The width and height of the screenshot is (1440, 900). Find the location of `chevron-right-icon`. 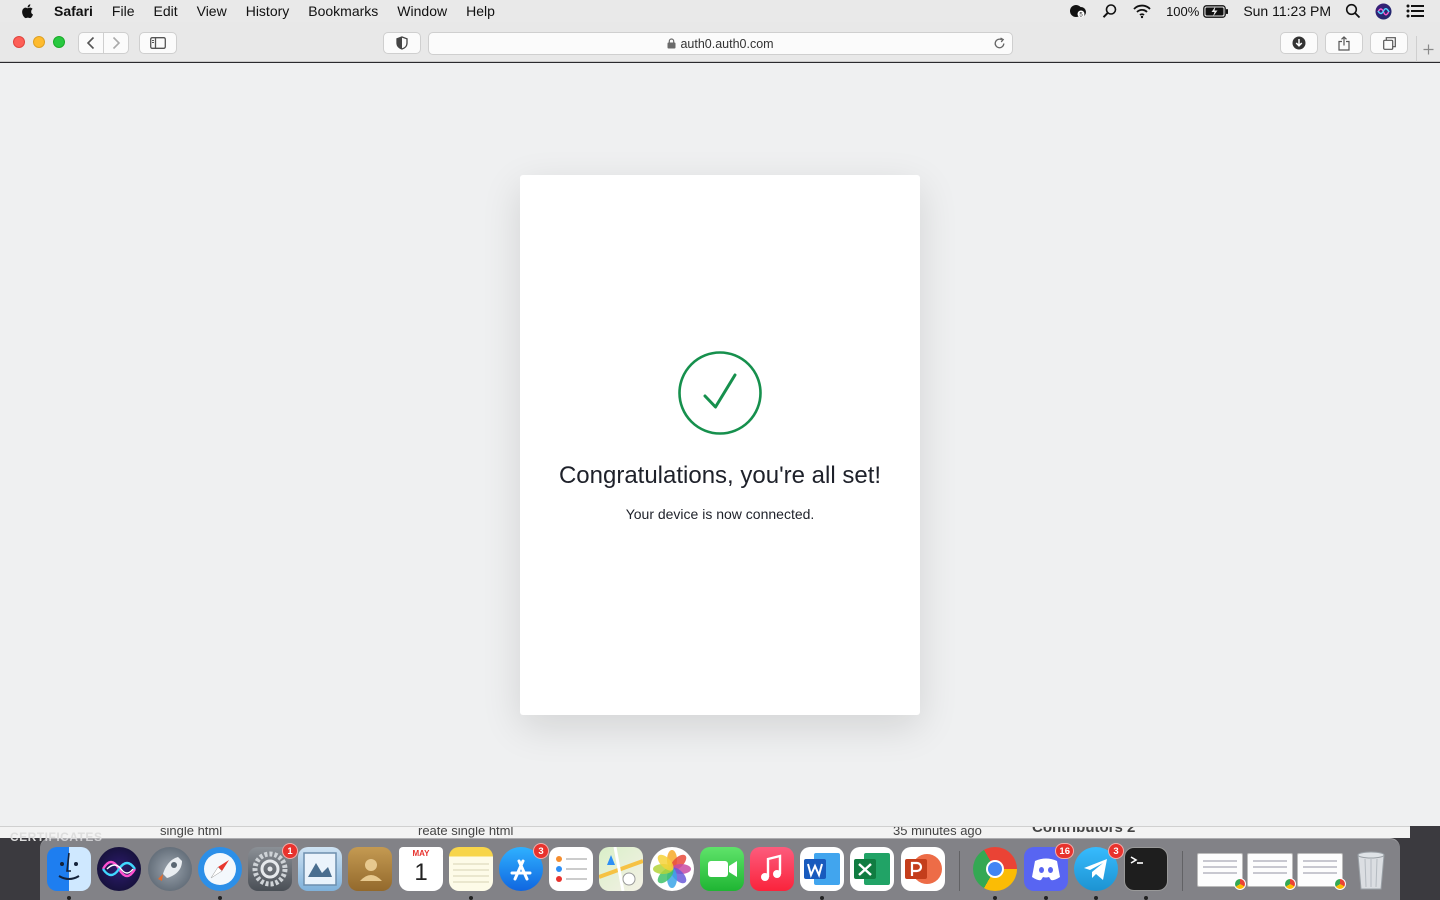

chevron-right-icon is located at coordinates (116, 43).